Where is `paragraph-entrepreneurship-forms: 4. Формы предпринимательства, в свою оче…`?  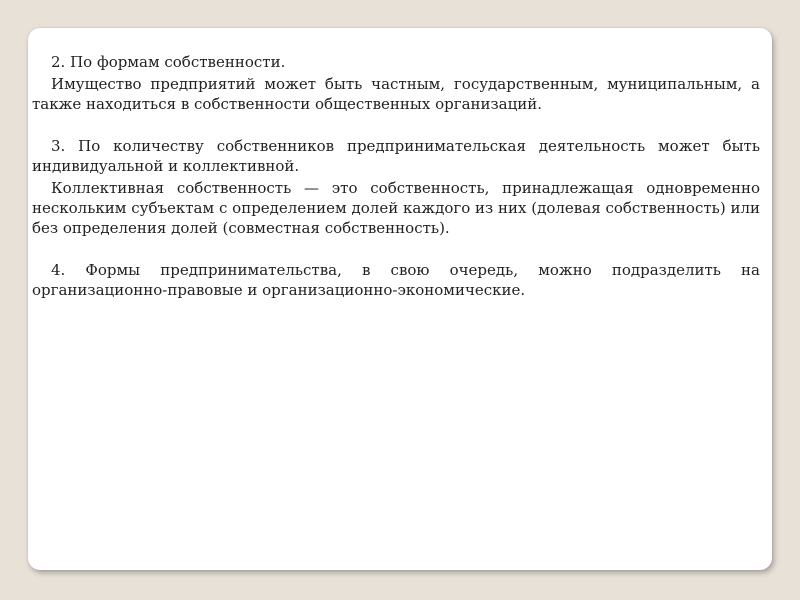 paragraph-entrepreneurship-forms: 4. Формы предпринимательства, в свою оче… is located at coordinates (396, 280).